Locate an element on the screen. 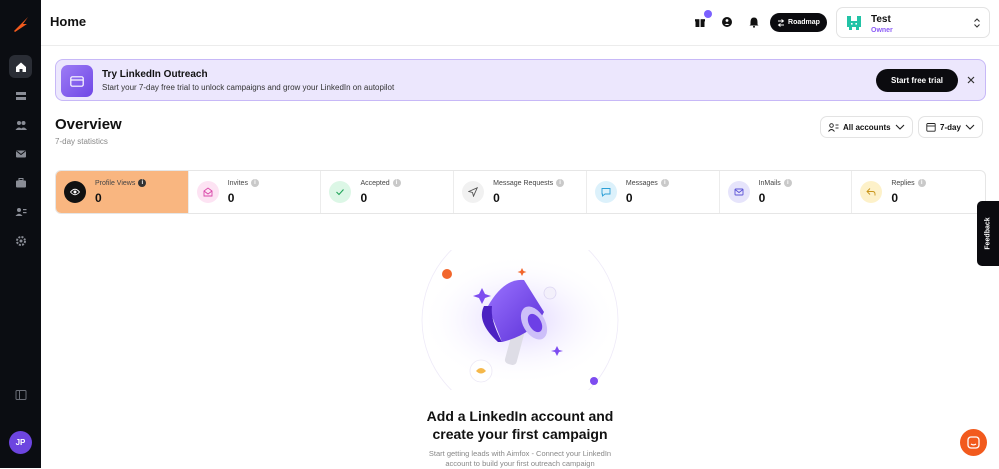  stat-accepted: Accepted i 0 is located at coordinates (388, 192).